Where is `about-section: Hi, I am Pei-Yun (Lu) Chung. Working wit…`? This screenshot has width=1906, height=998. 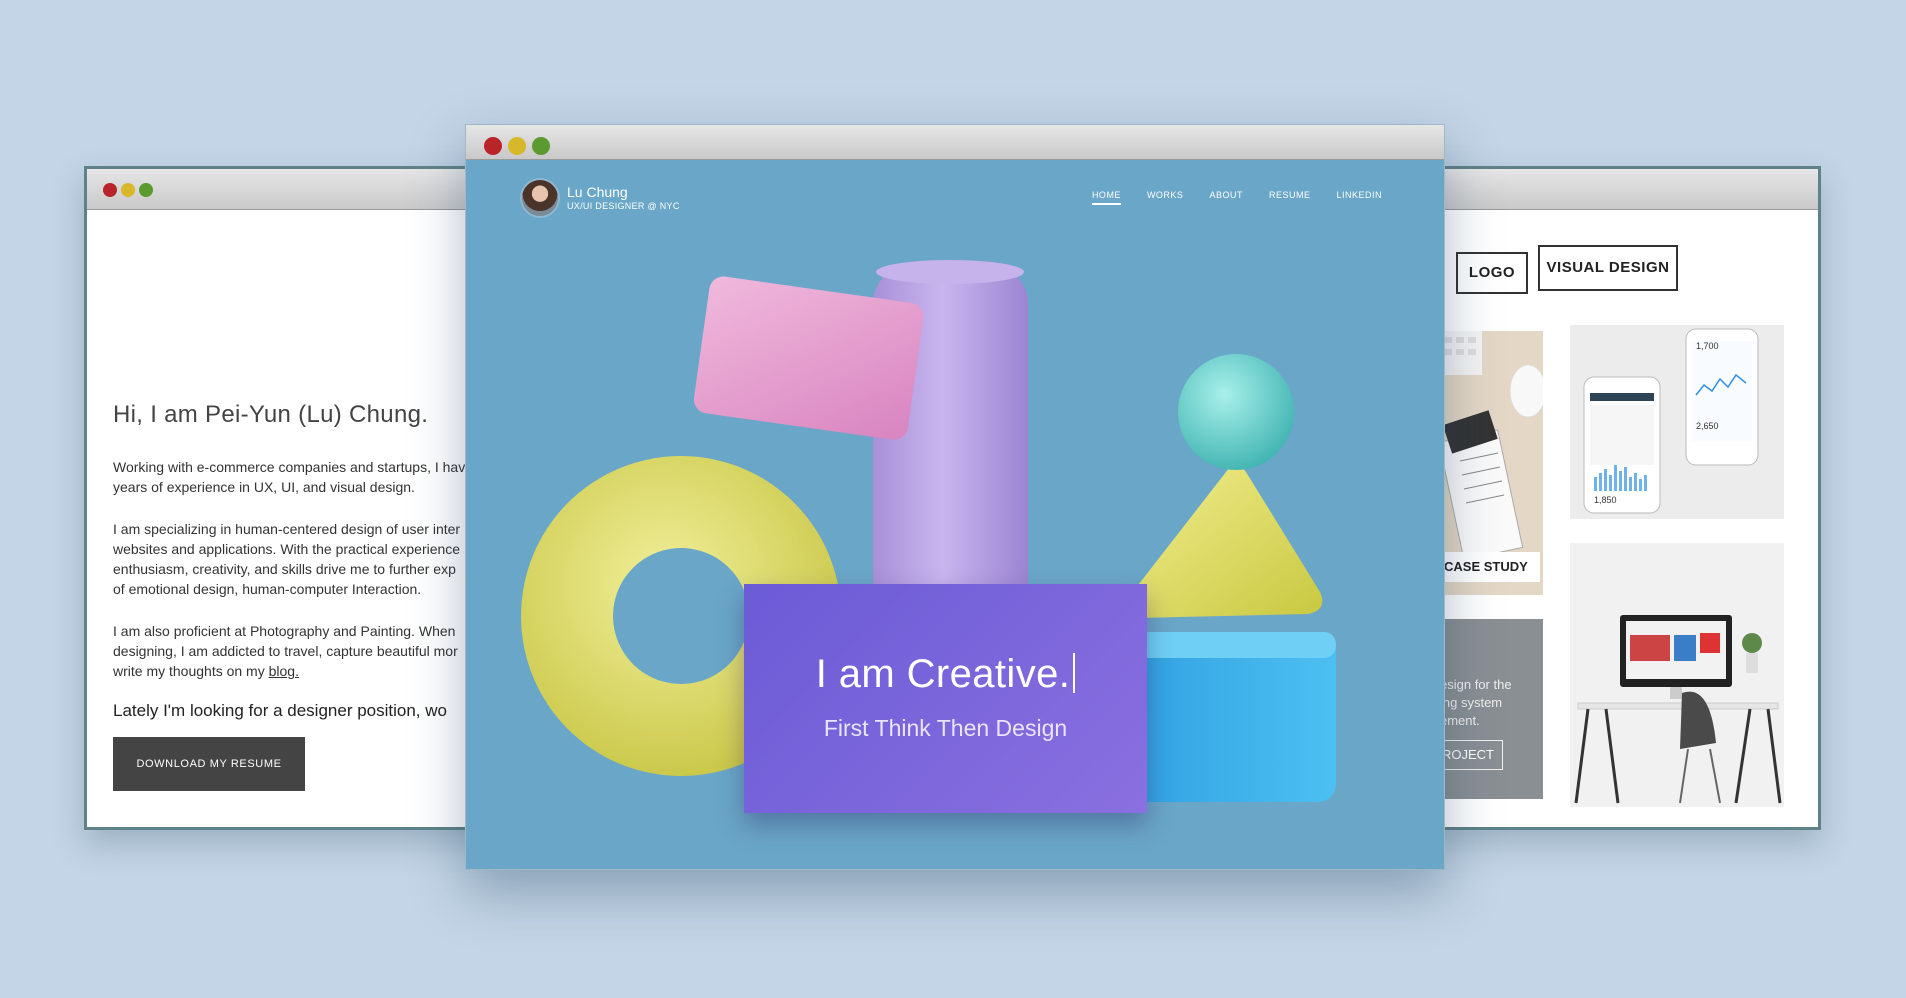
about-section: Hi, I am Pei-Yun (Lu) Chung. Working wit… is located at coordinates (308, 596).